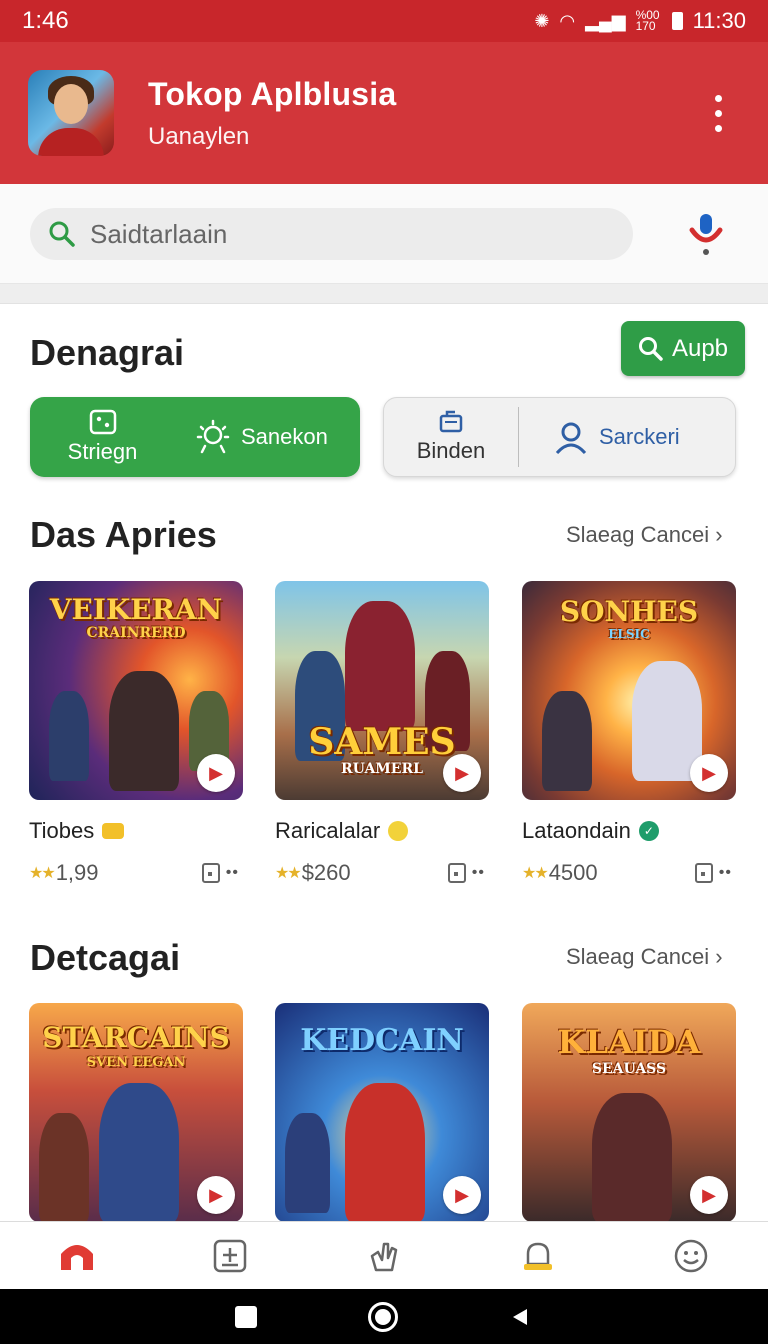 The height and width of the screenshot is (1344, 768). I want to click on art-subtitle: ELSIC, so click(629, 634).